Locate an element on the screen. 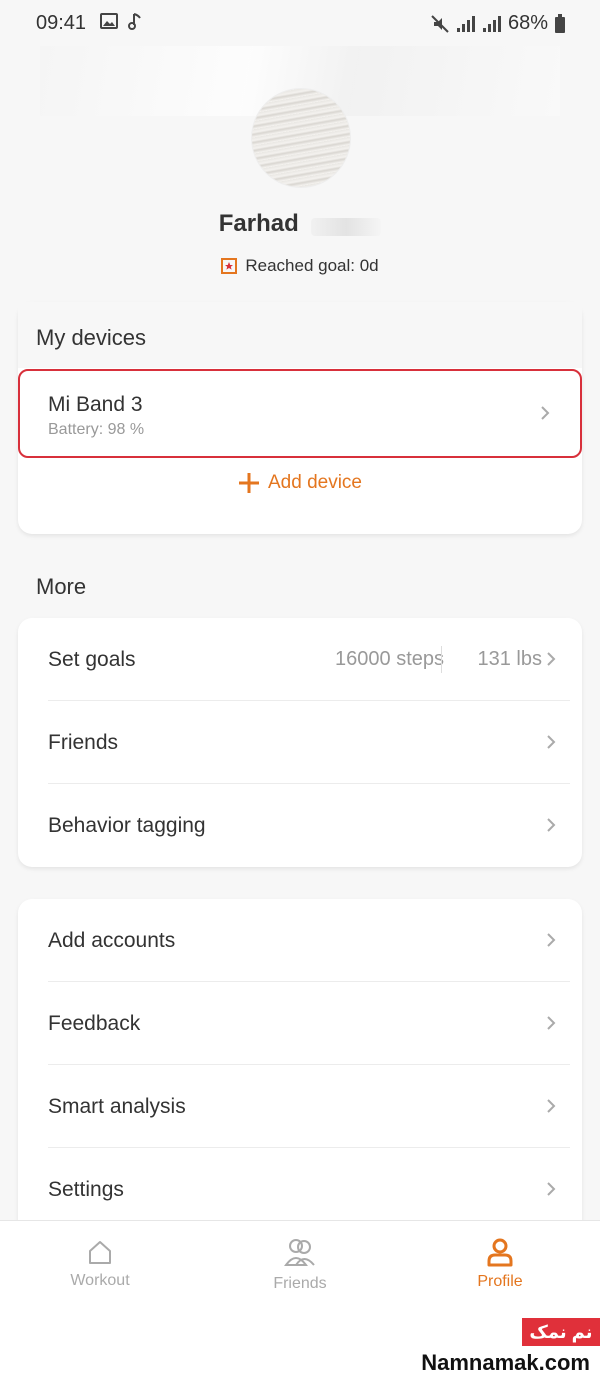  row-settings: Settings is located at coordinates (309, 1189).